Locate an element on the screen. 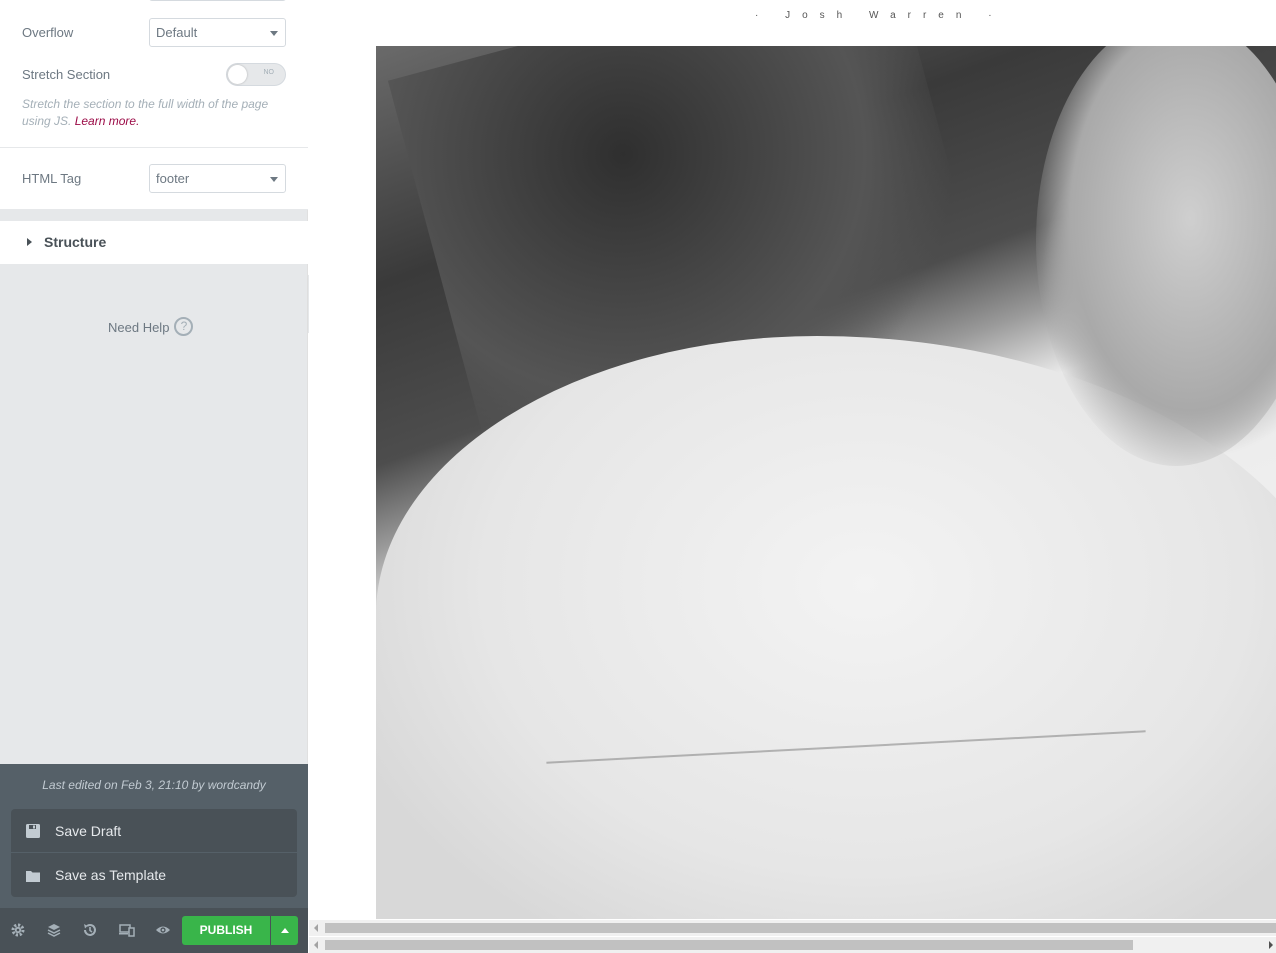 The height and width of the screenshot is (953, 1276). structure-title: Structure is located at coordinates (75, 242).